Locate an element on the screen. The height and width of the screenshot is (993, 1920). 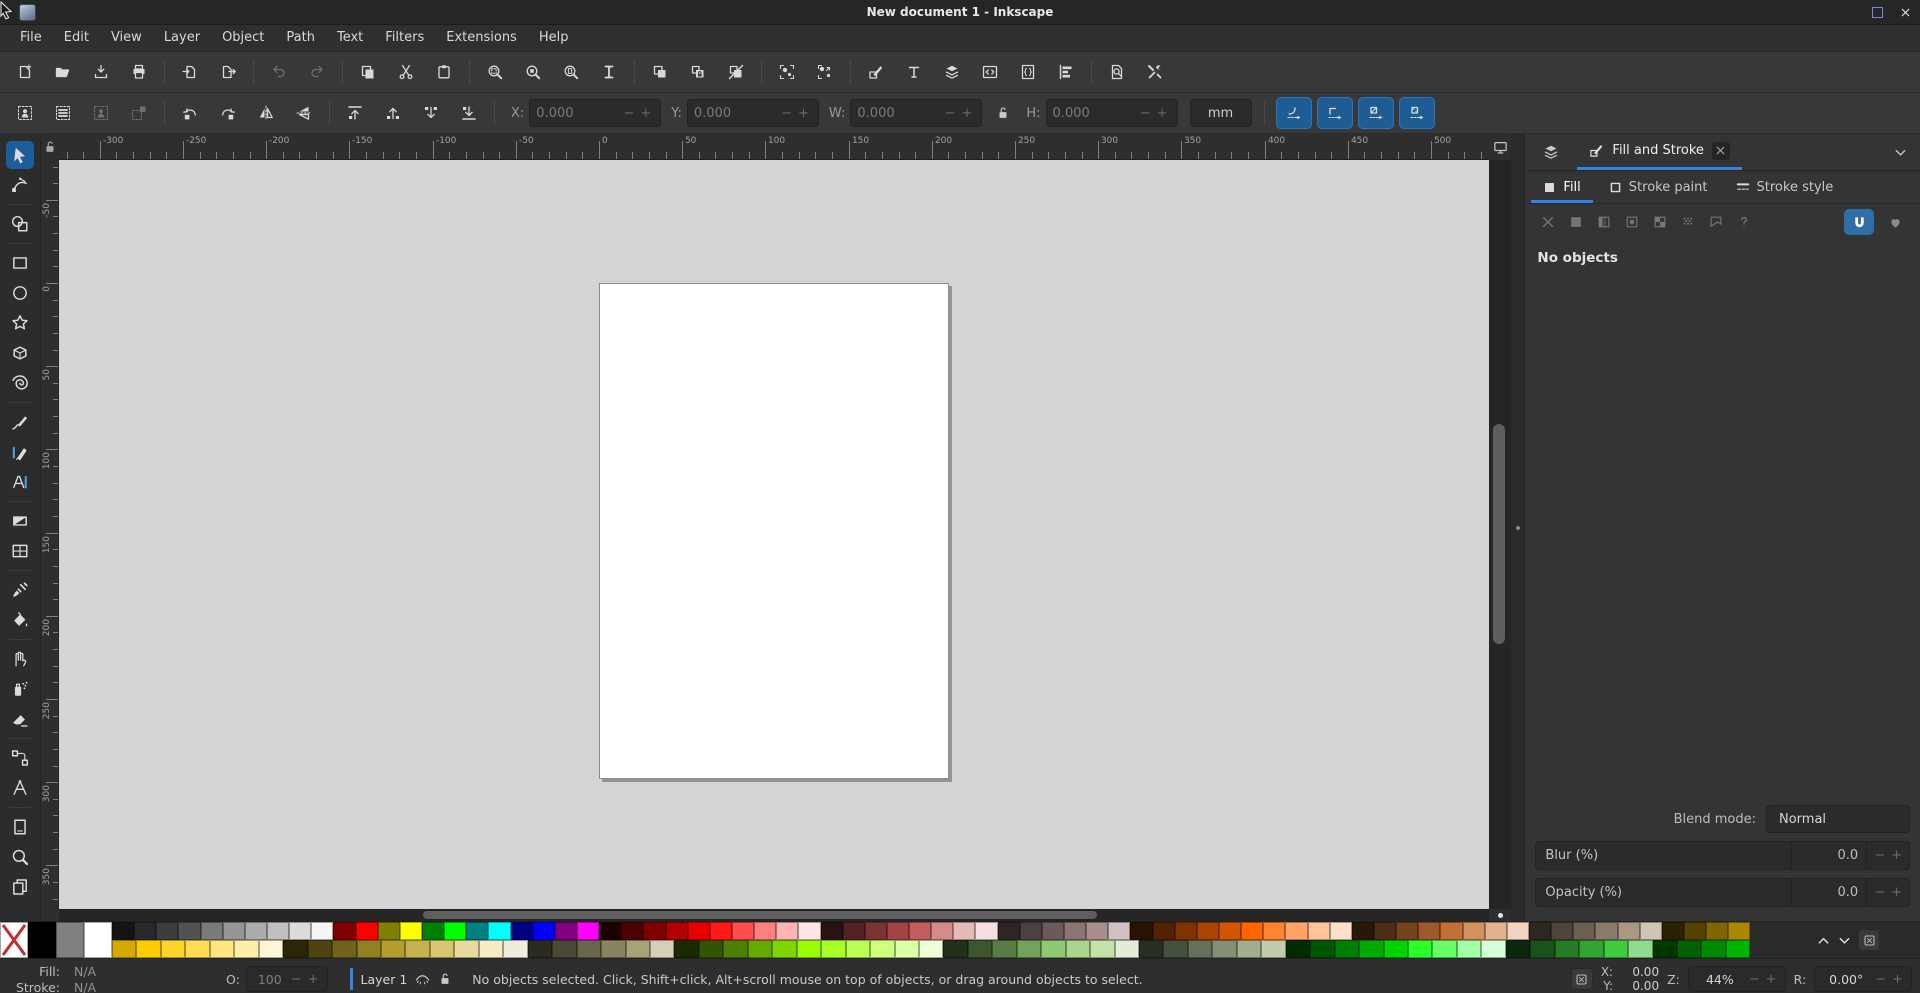
create-clone-button is located at coordinates (698, 72).